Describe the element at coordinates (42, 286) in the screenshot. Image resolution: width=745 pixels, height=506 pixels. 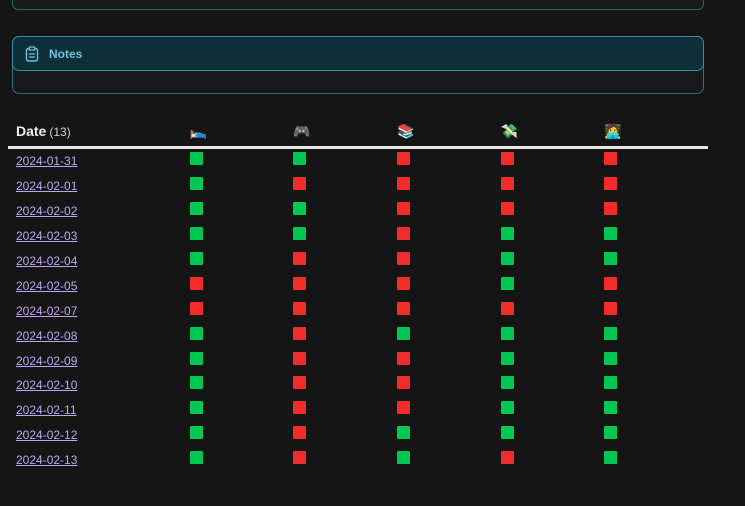
I see `date-link: 2024-02-05` at that location.